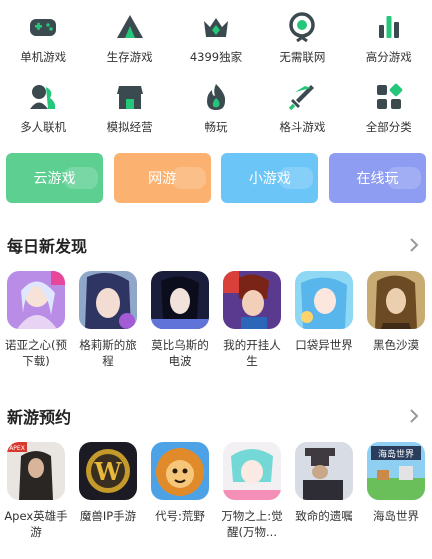  What do you see at coordinates (414, 244) in the screenshot?
I see `daily-more-chevron-icon` at bounding box center [414, 244].